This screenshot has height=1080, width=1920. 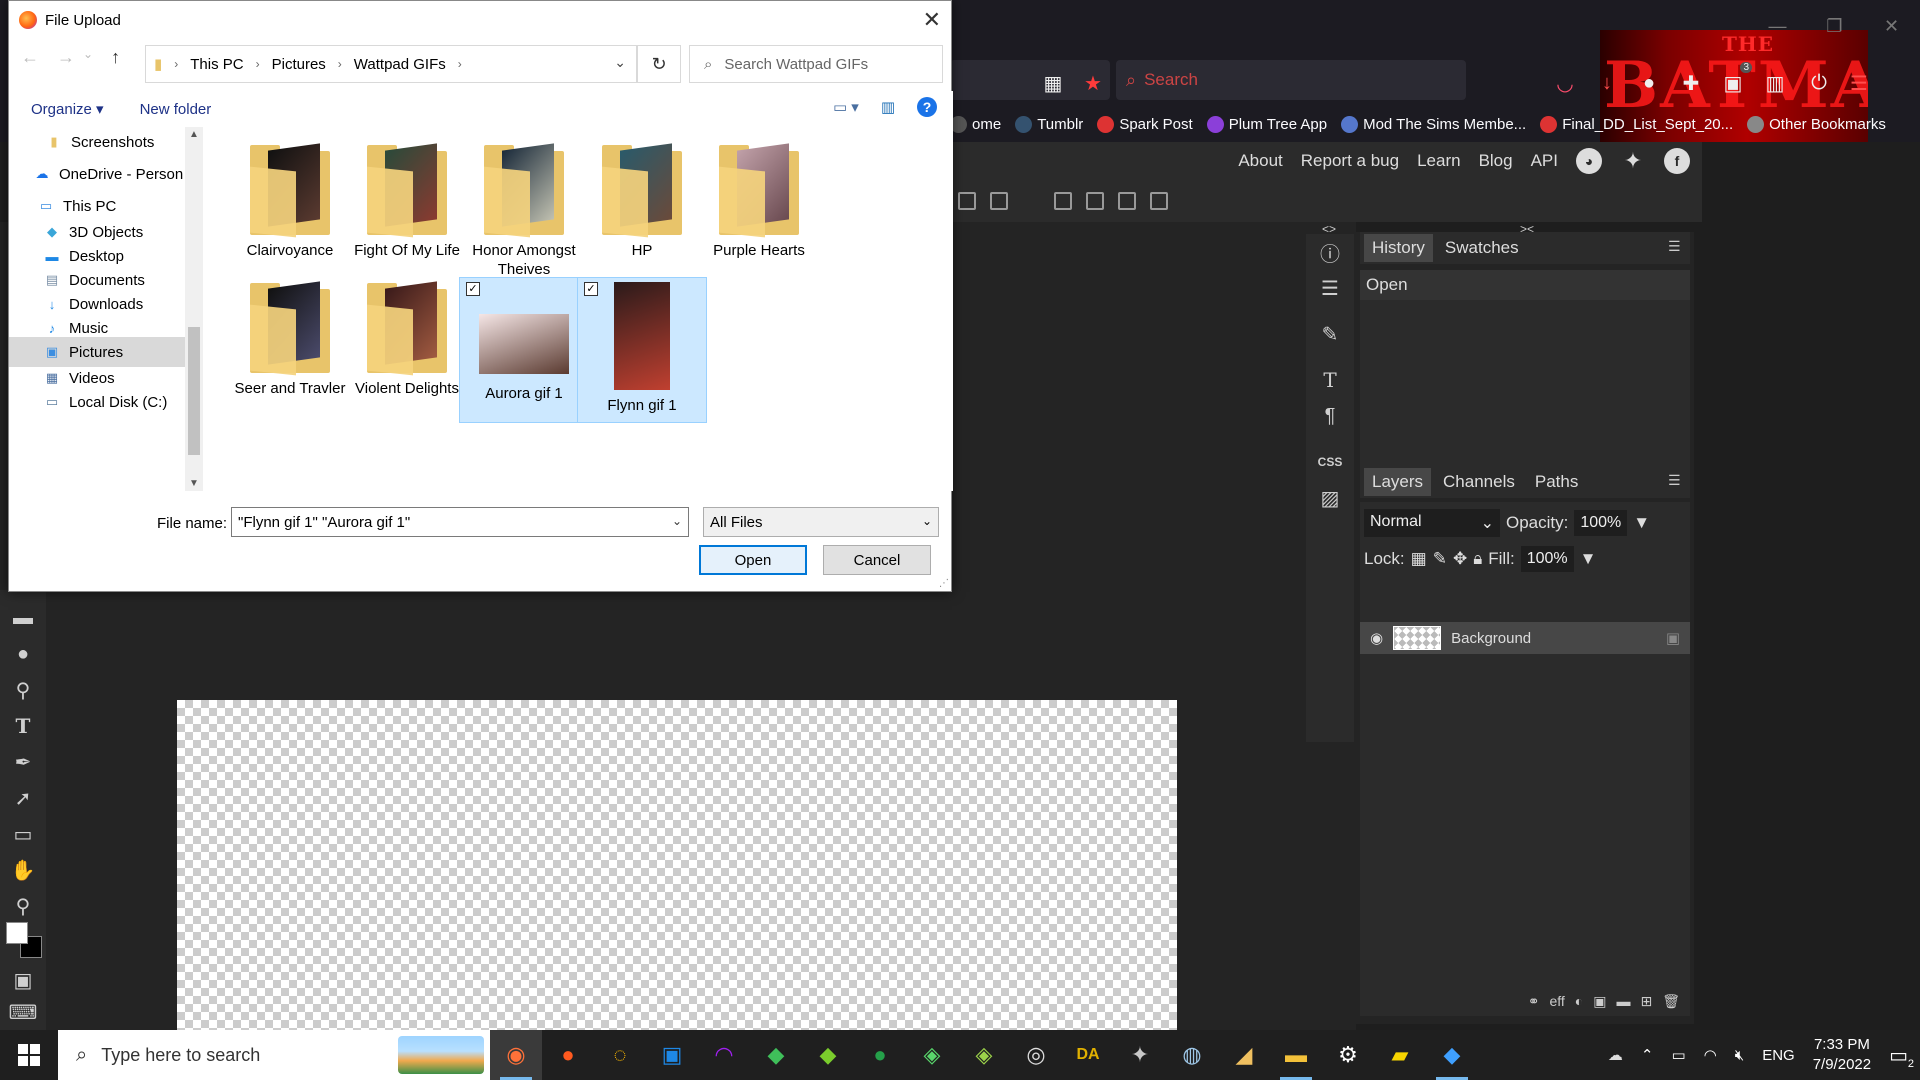 What do you see at coordinates (67, 109) in the screenshot?
I see `organize-button: Organize ▾` at bounding box center [67, 109].